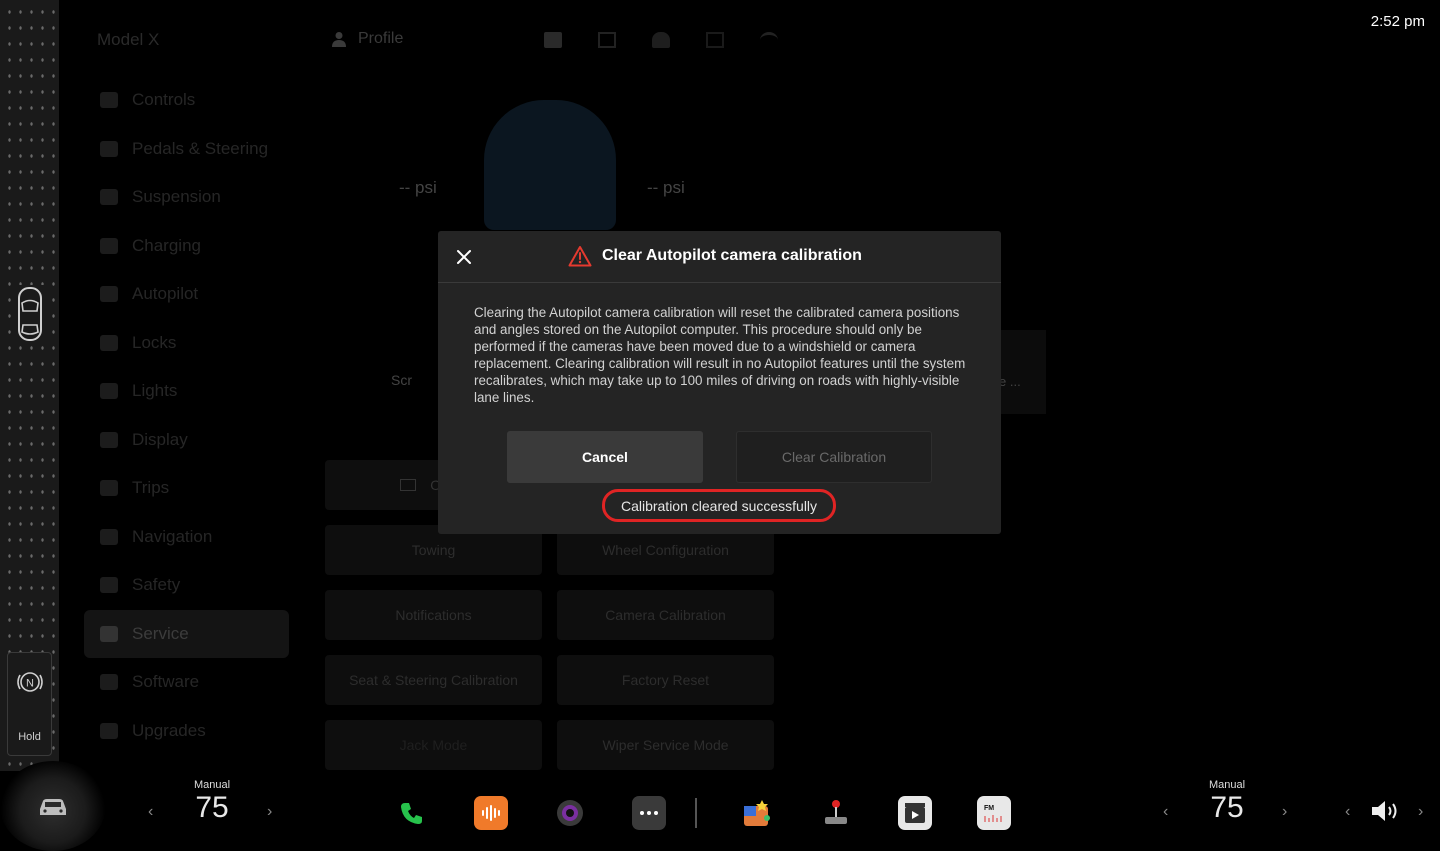 The height and width of the screenshot is (851, 1440). Describe the element at coordinates (433, 680) in the screenshot. I see `tile-seat-steering-calibration: Seat & Steering Calibration` at that location.